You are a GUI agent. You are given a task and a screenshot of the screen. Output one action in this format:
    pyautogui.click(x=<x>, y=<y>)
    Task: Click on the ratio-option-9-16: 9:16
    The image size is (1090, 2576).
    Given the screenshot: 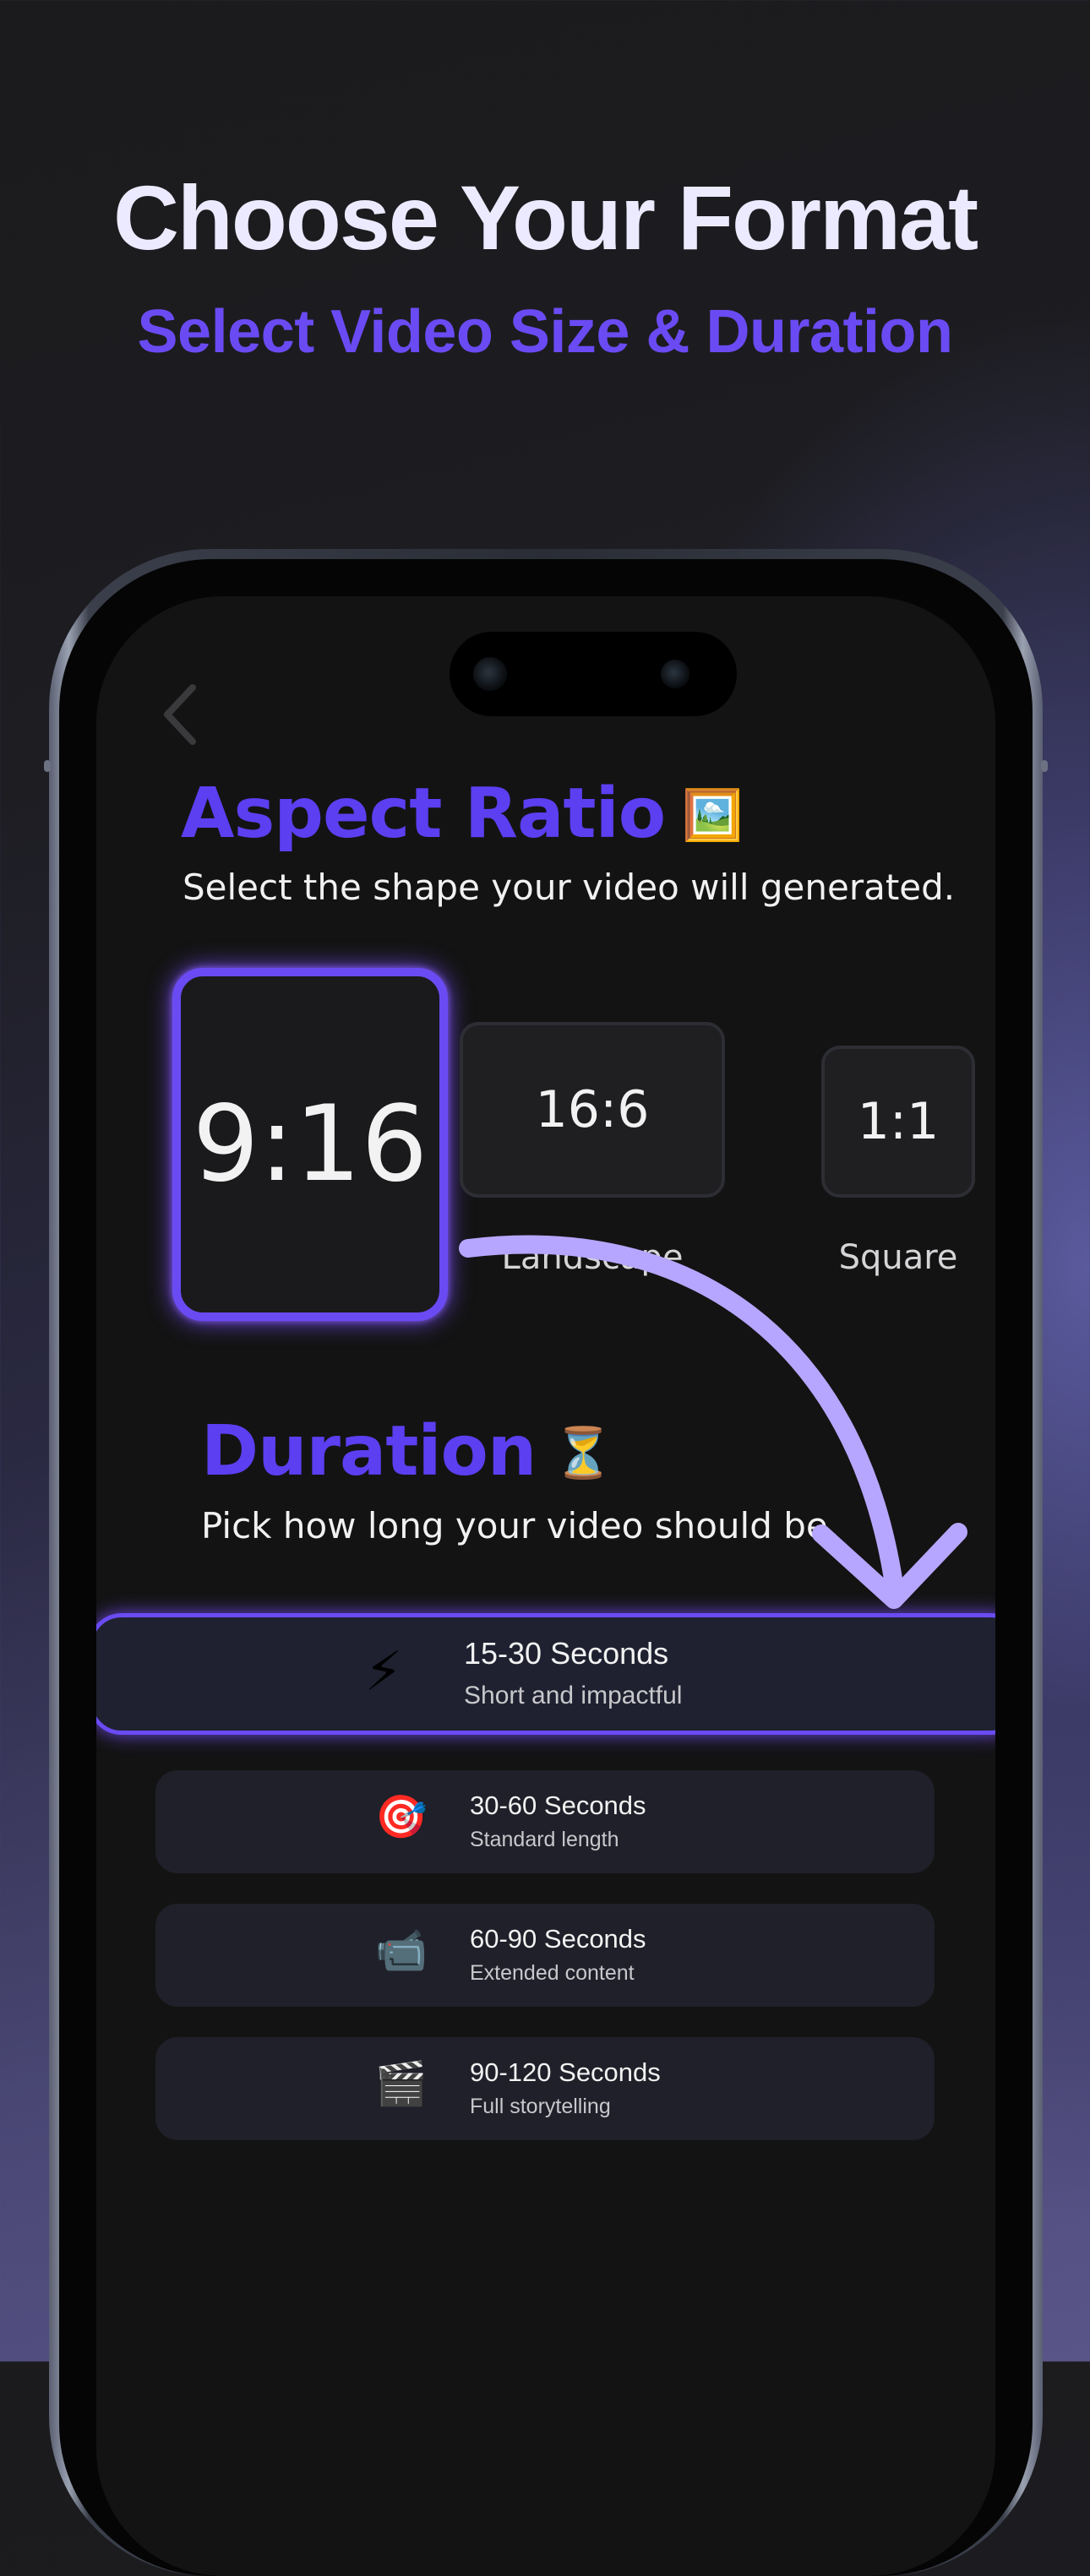 What is the action you would take?
    pyautogui.click(x=310, y=1144)
    